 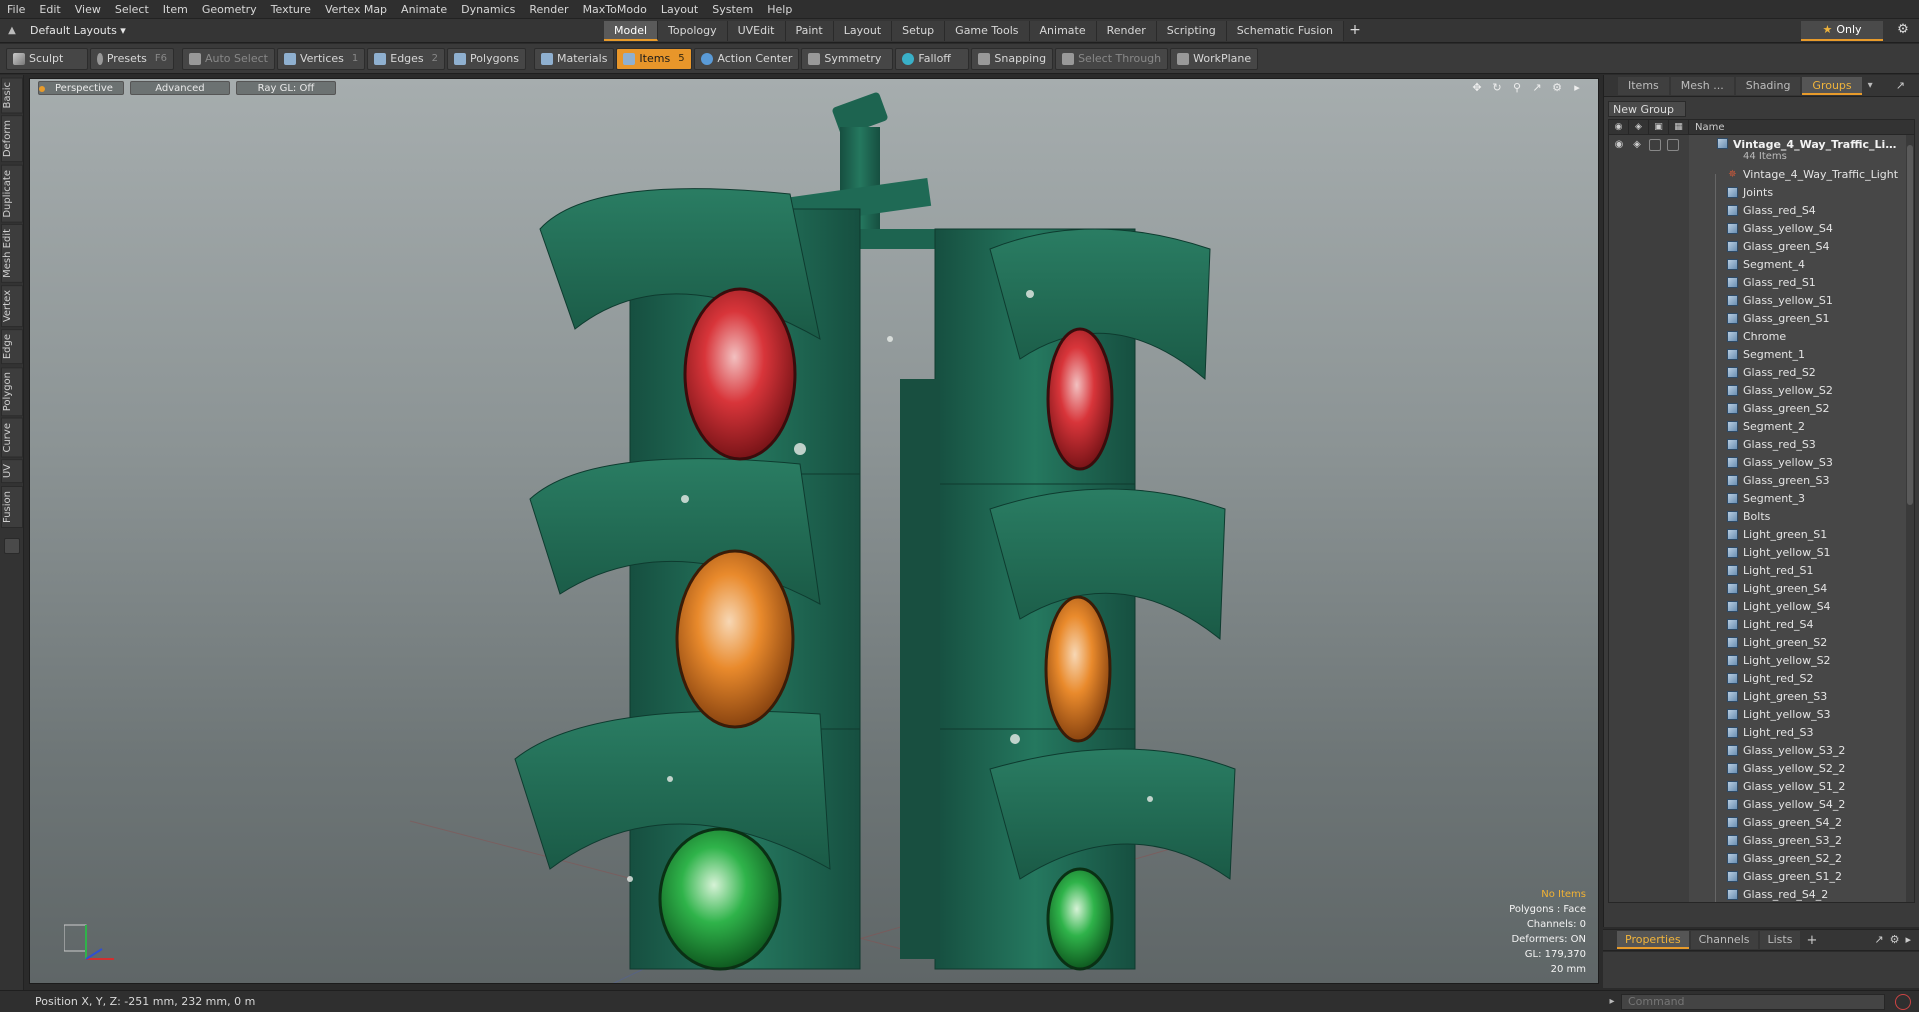 I want to click on tab-schematic-fusion: Schematic Fusion, so click(x=1285, y=31).